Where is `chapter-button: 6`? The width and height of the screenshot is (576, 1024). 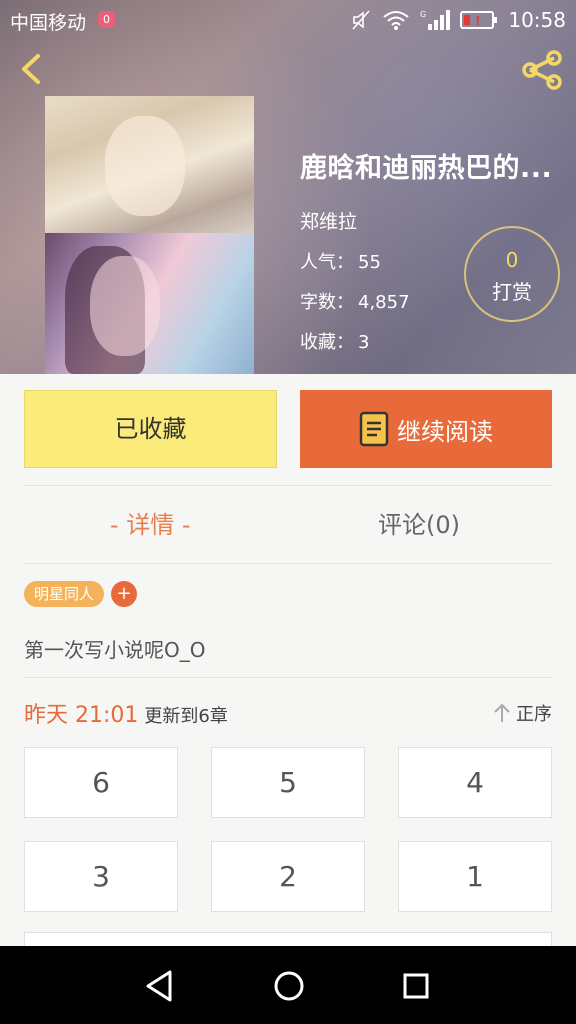 chapter-button: 6 is located at coordinates (101, 782).